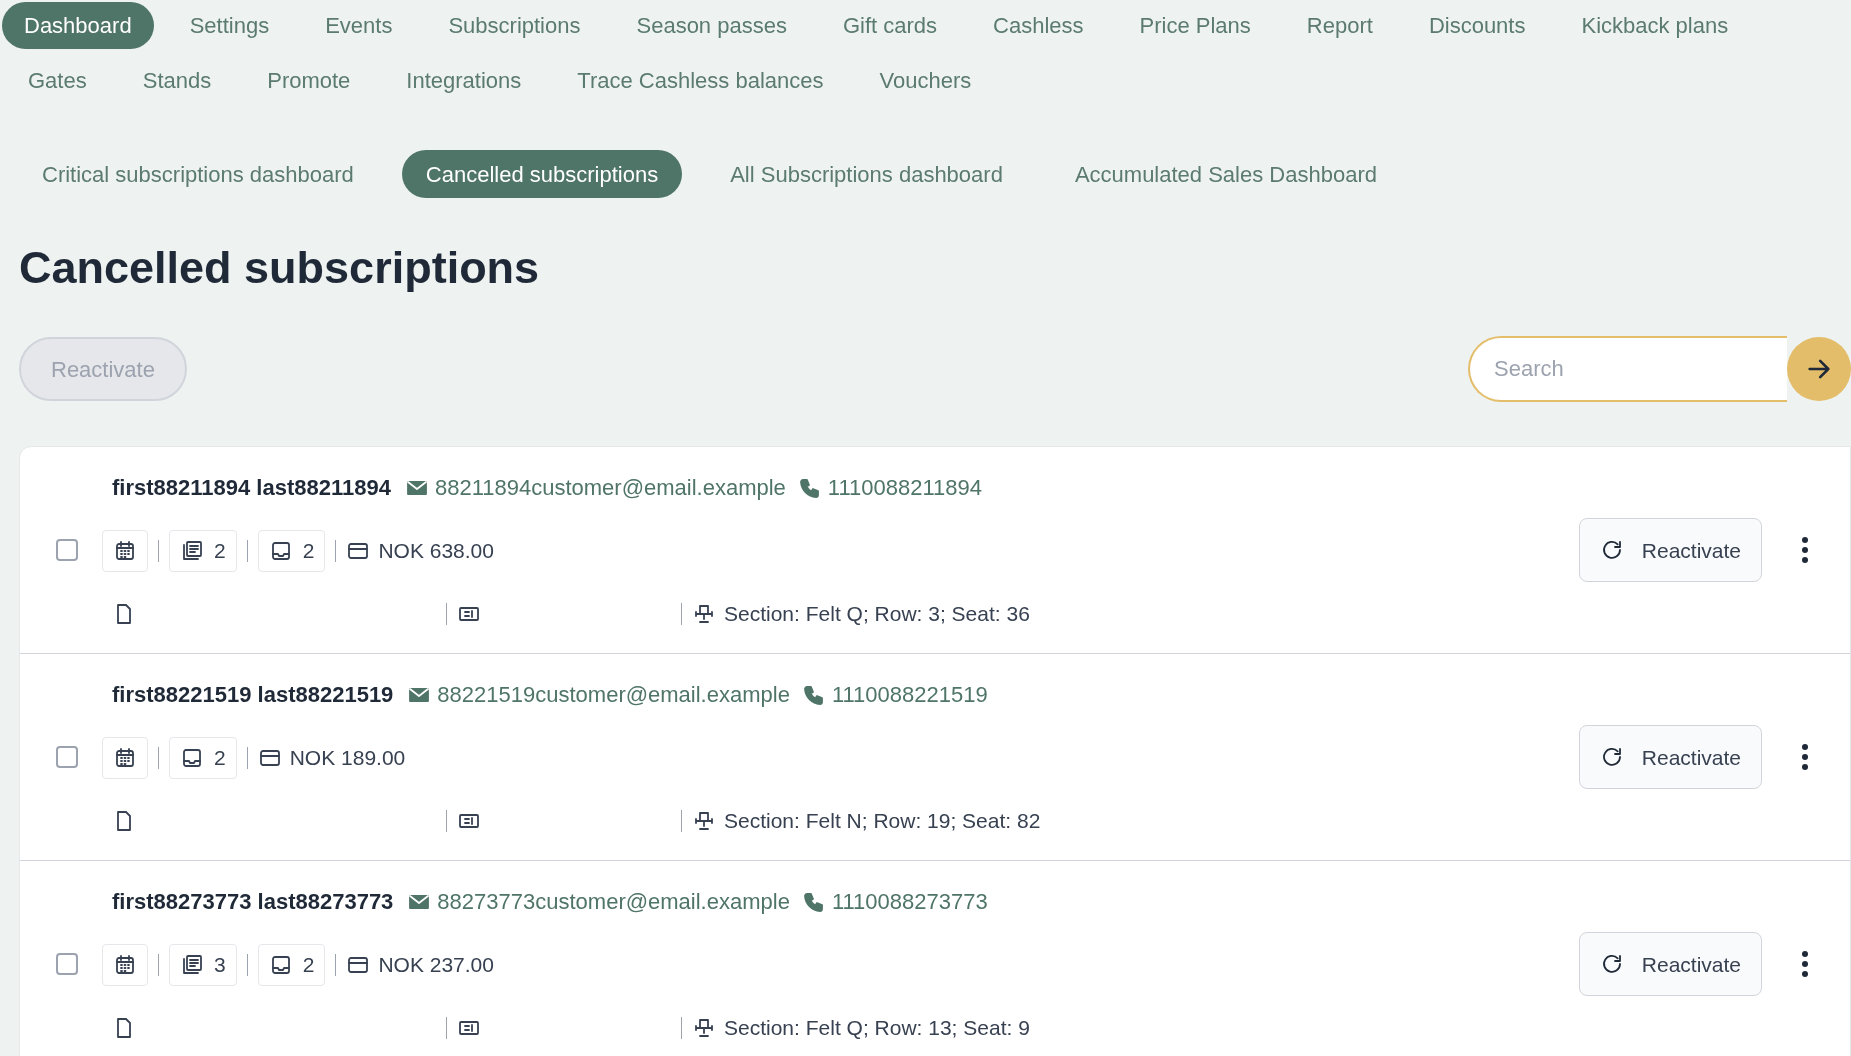 The image size is (1851, 1056). What do you see at coordinates (359, 25) in the screenshot?
I see `nav-tab: Events` at bounding box center [359, 25].